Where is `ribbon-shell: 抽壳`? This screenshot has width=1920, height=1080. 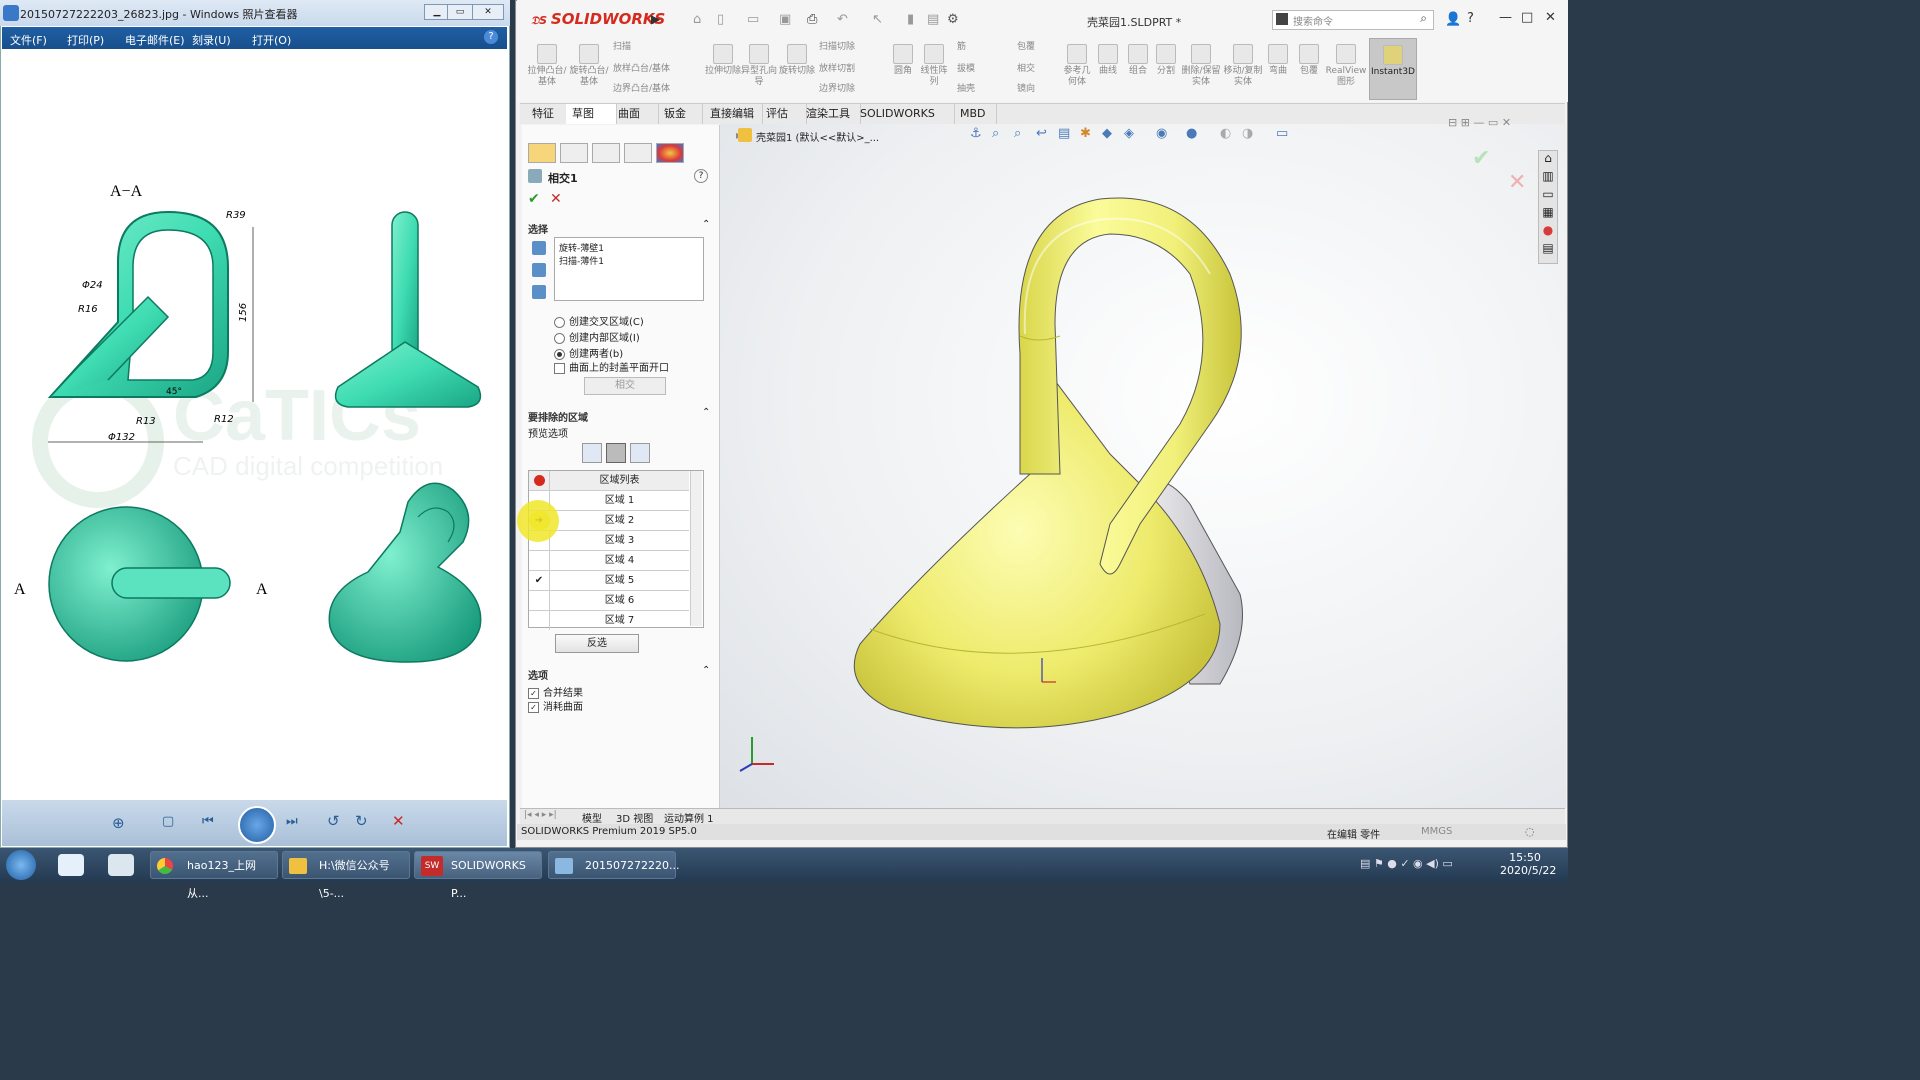
ribbon-shell: 抽壳 is located at coordinates (975, 89).